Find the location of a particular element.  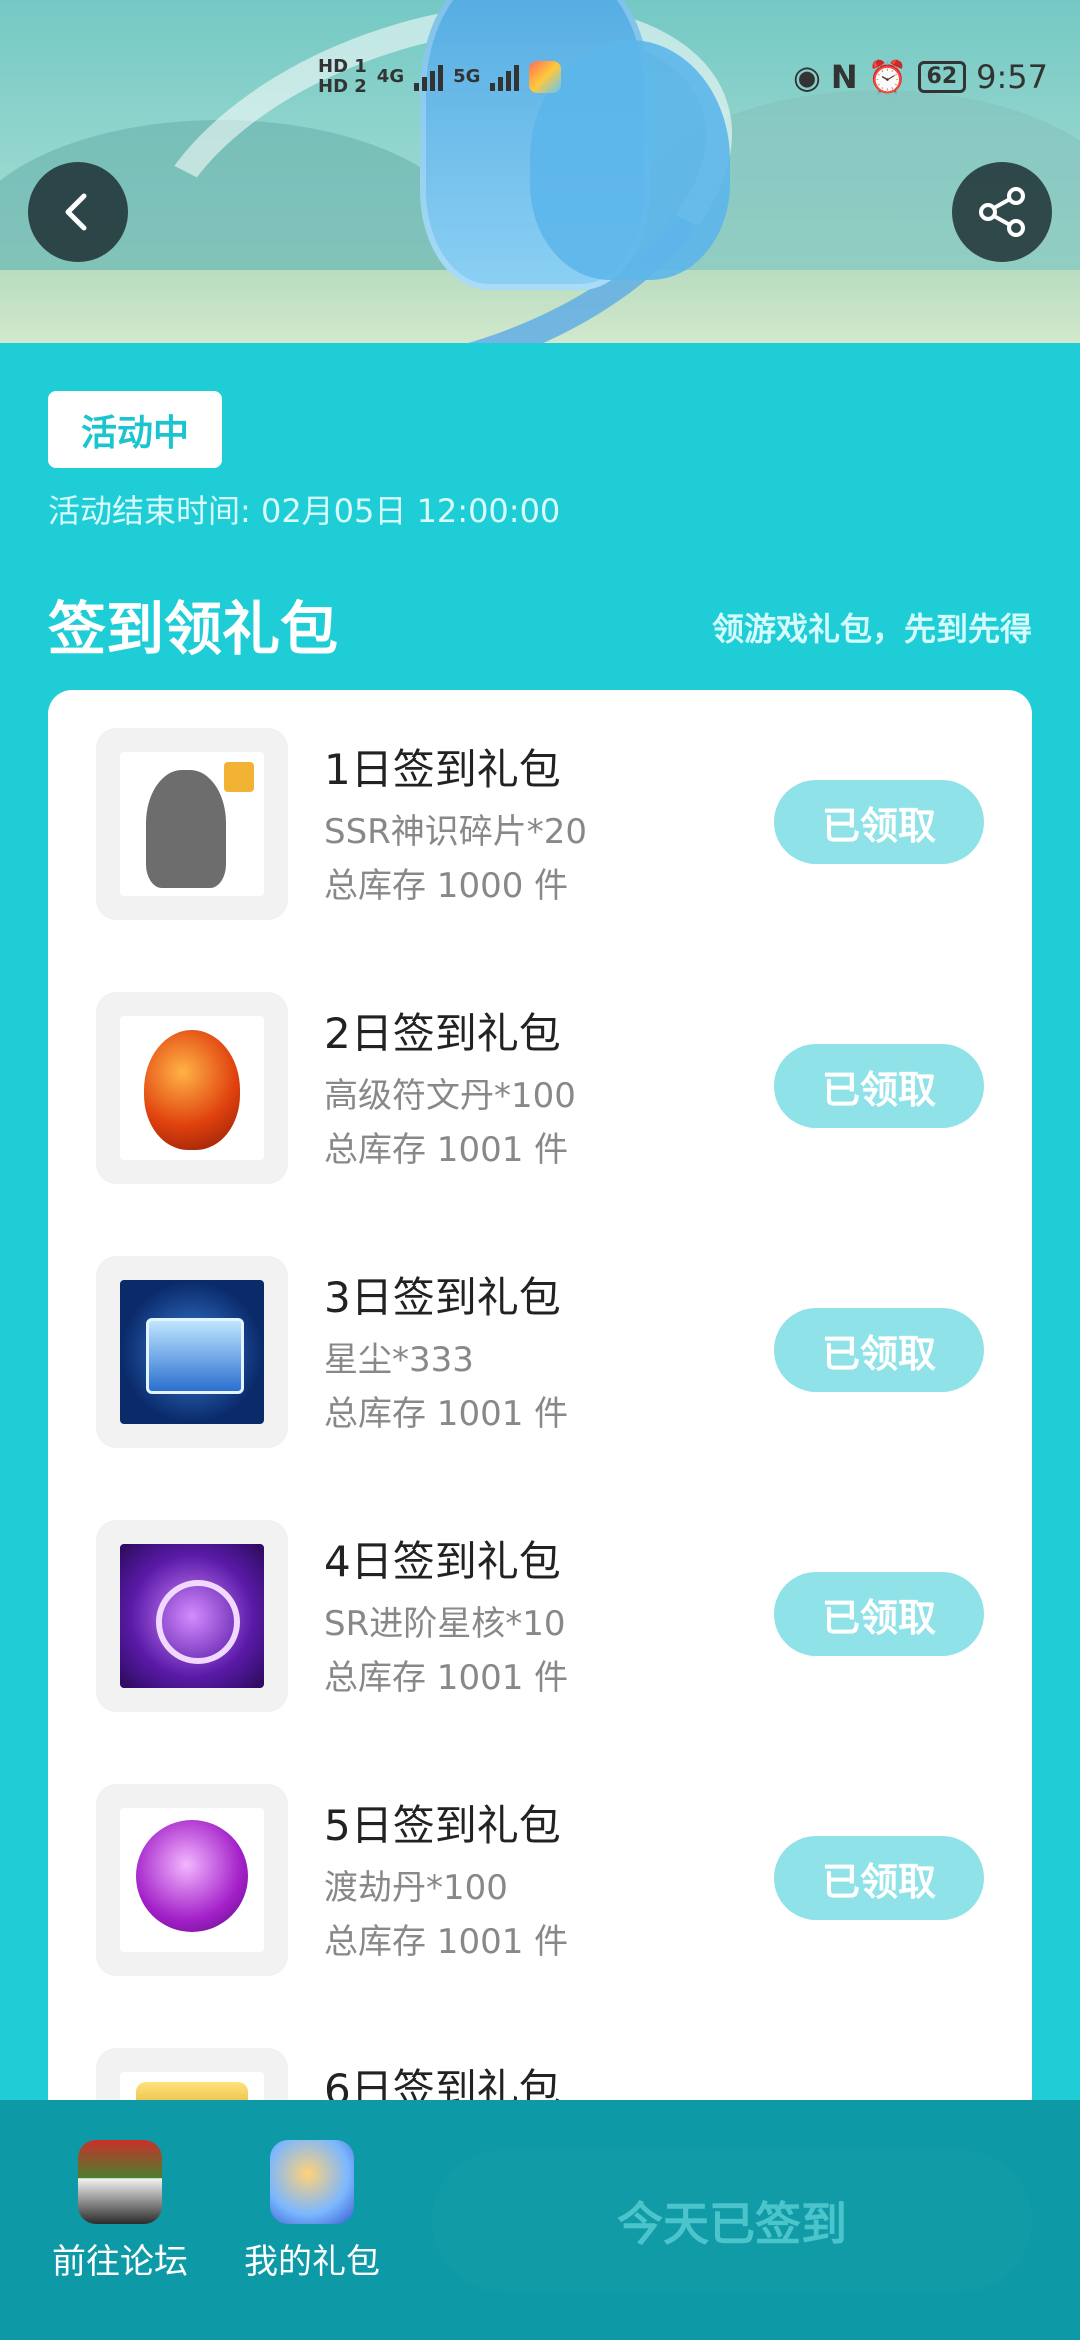

tribulation-pill-icon is located at coordinates (192, 1876).